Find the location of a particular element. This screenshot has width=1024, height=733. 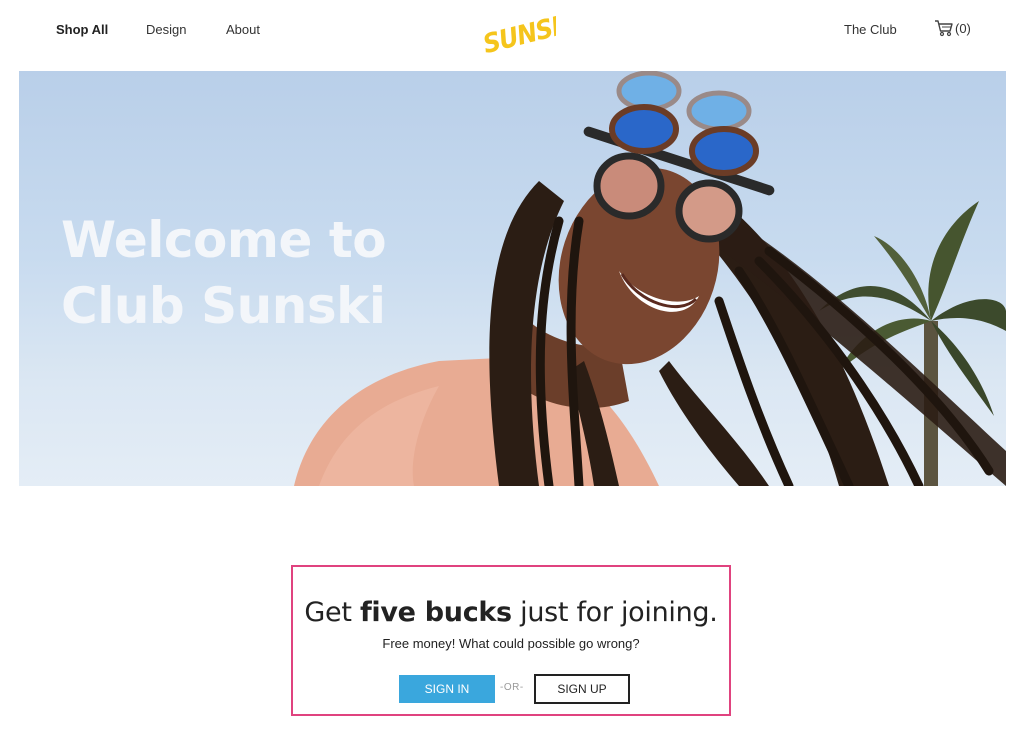

cart-icon is located at coordinates (944, 28).